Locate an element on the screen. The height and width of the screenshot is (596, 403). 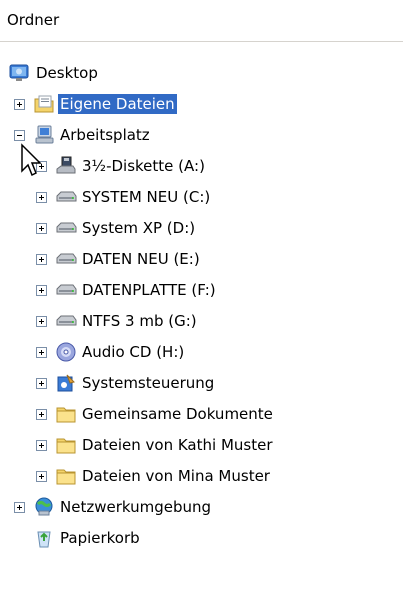
tree-item-label: SYSTEM NEU (C:) is located at coordinates (146, 197).